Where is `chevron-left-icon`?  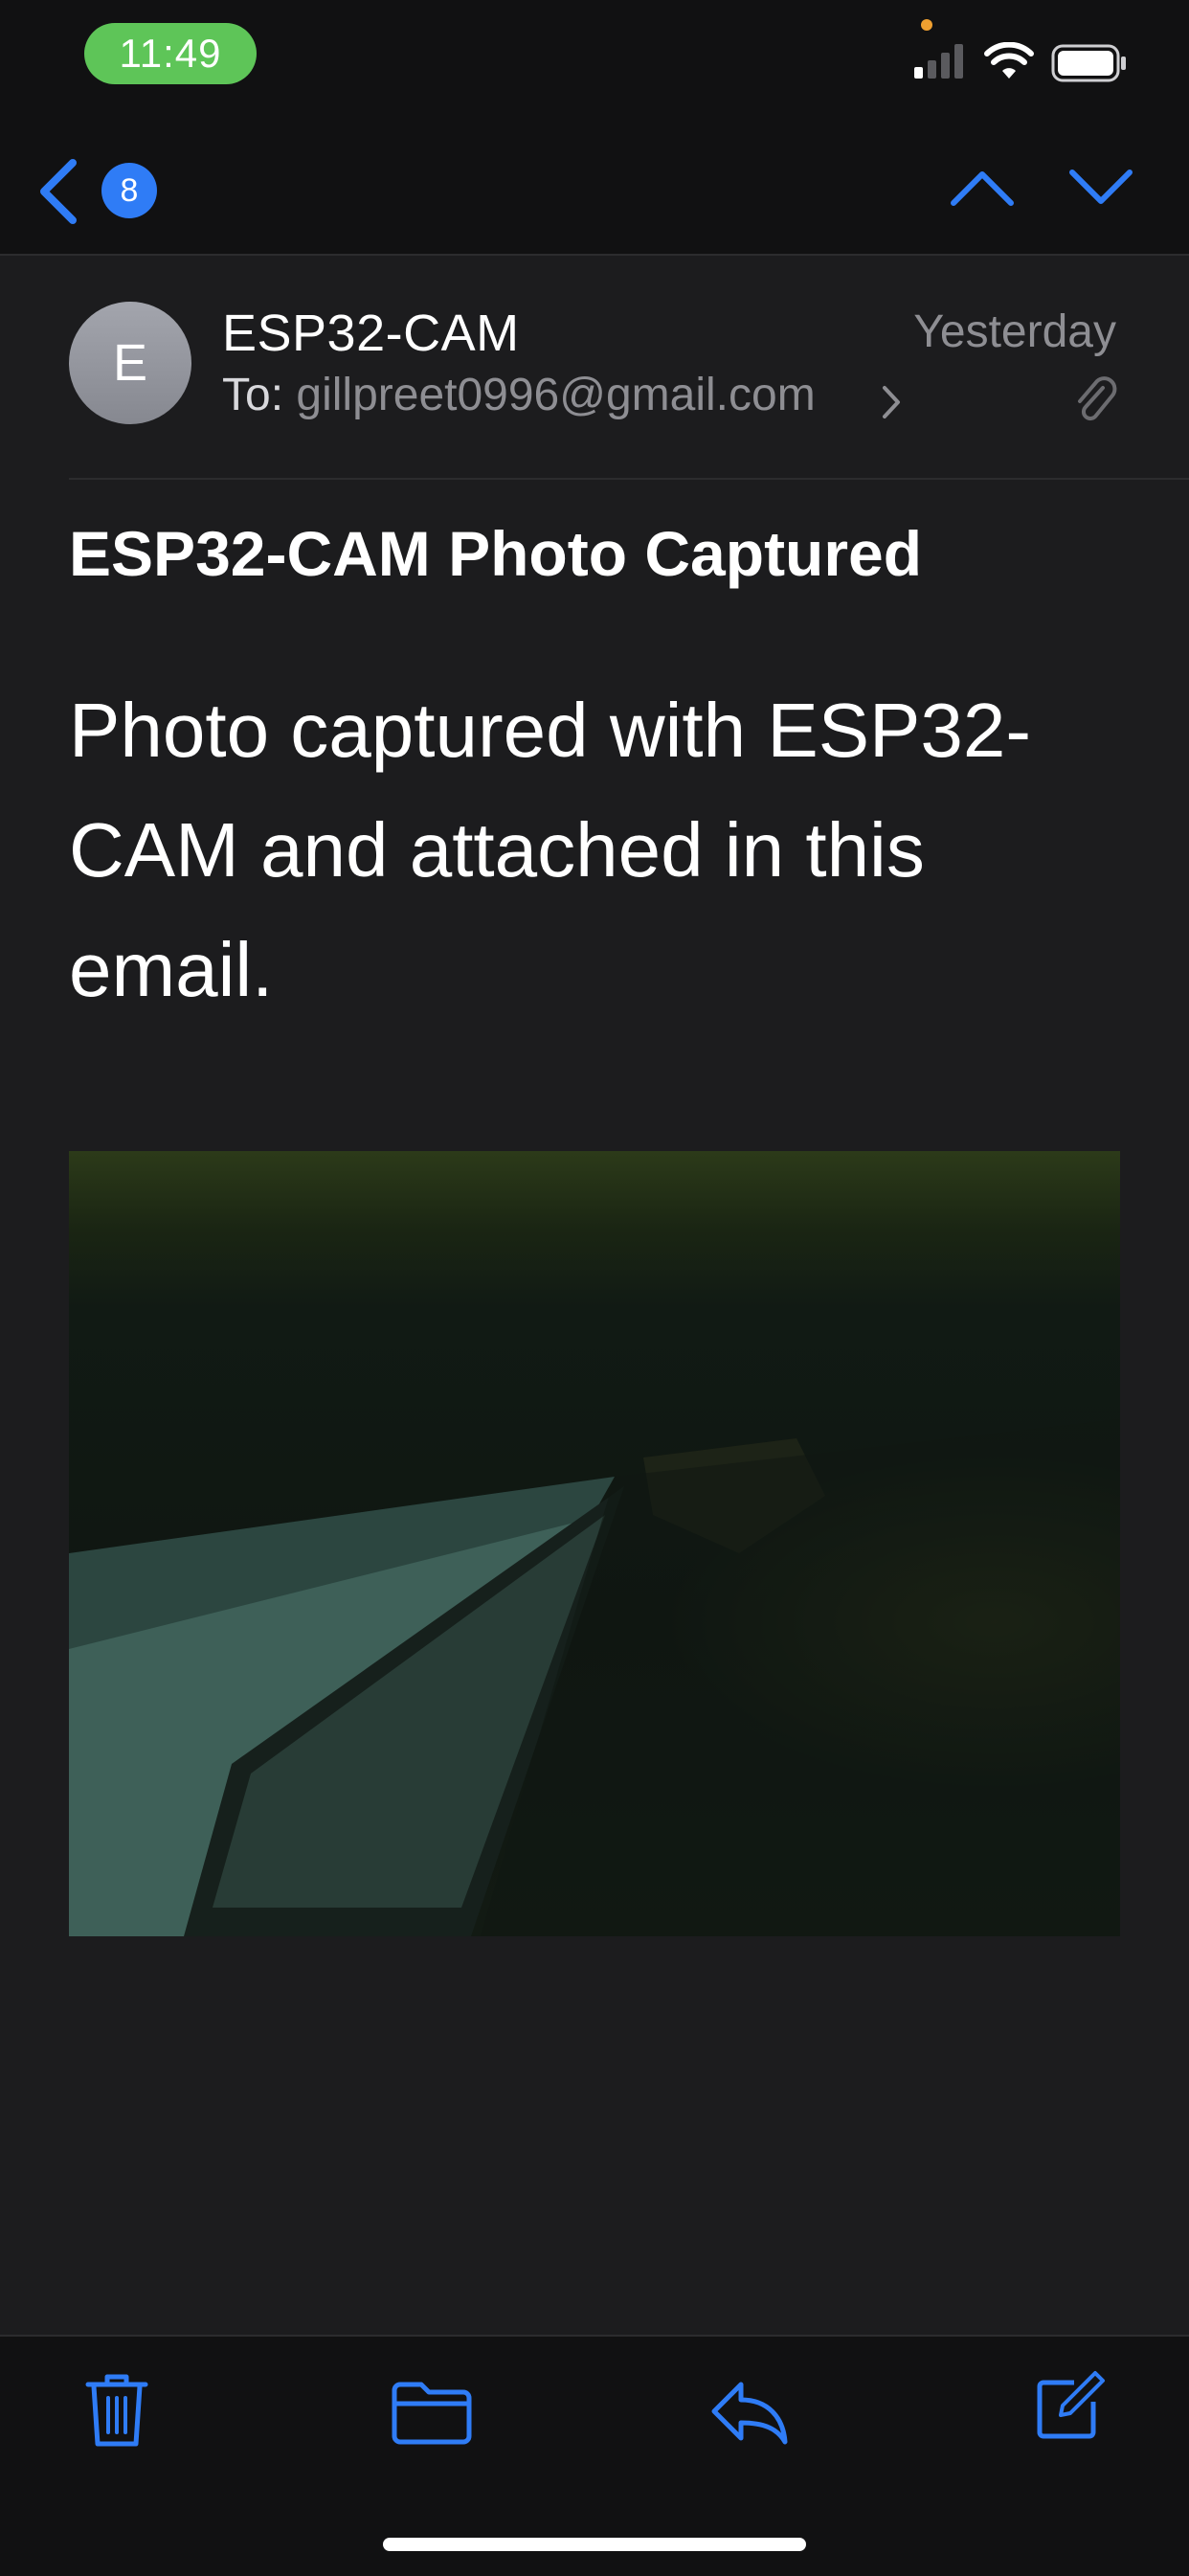
chevron-left-icon is located at coordinates (57, 191).